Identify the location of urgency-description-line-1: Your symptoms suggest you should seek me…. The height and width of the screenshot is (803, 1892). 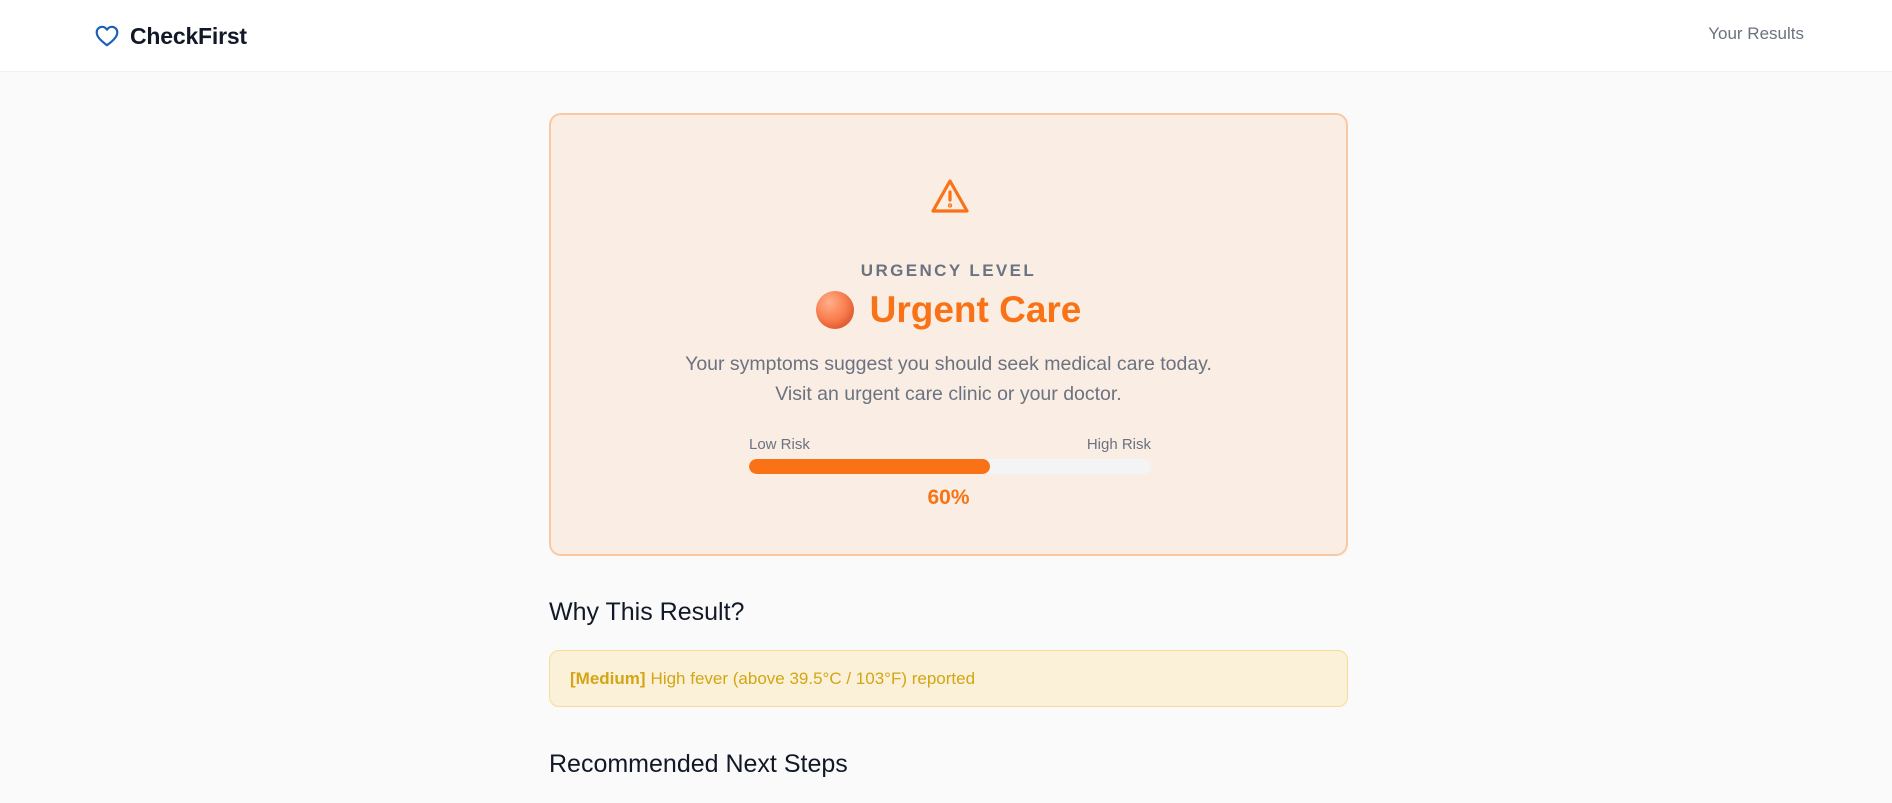
(948, 364).